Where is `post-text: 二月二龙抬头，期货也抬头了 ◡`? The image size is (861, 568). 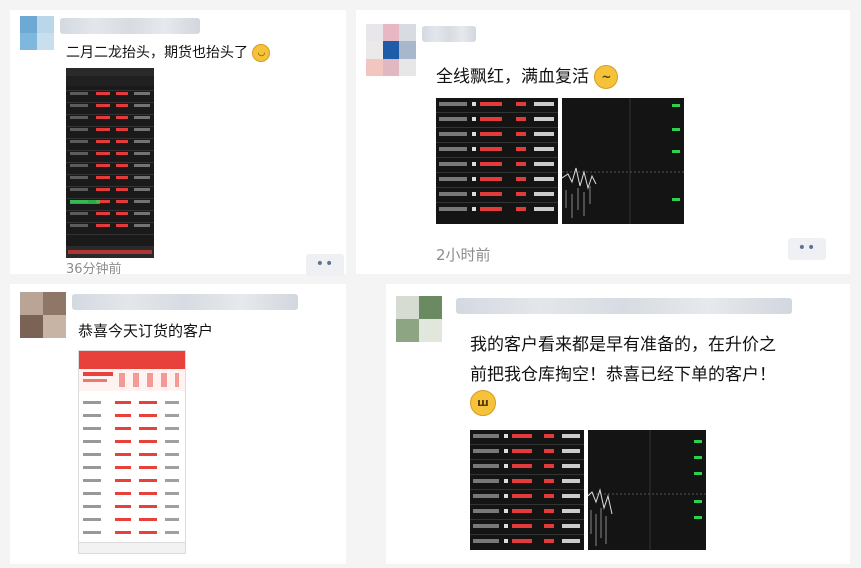 post-text: 二月二龙抬头，期货也抬头了 ◡ is located at coordinates (168, 52).